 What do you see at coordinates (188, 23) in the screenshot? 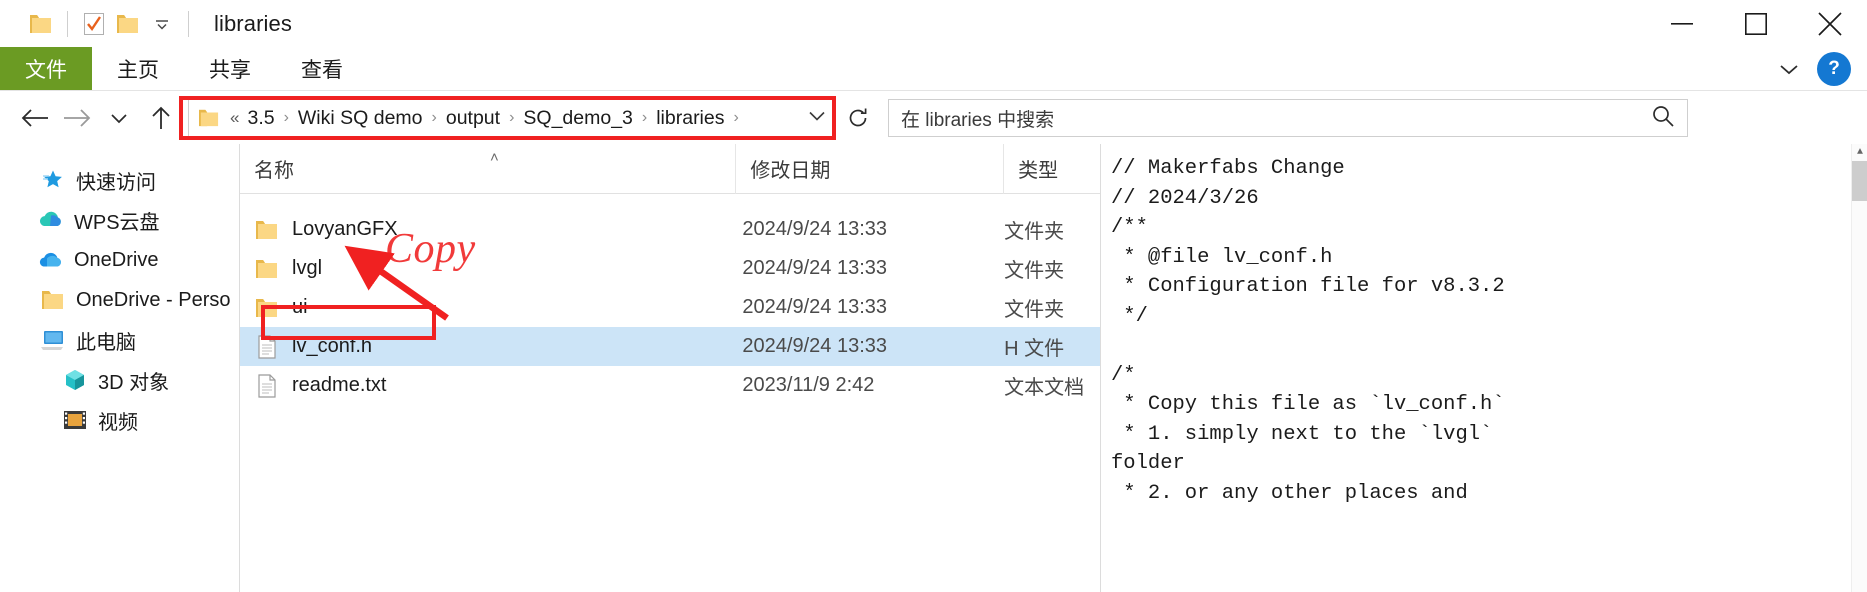
I see `title-divider` at bounding box center [188, 23].